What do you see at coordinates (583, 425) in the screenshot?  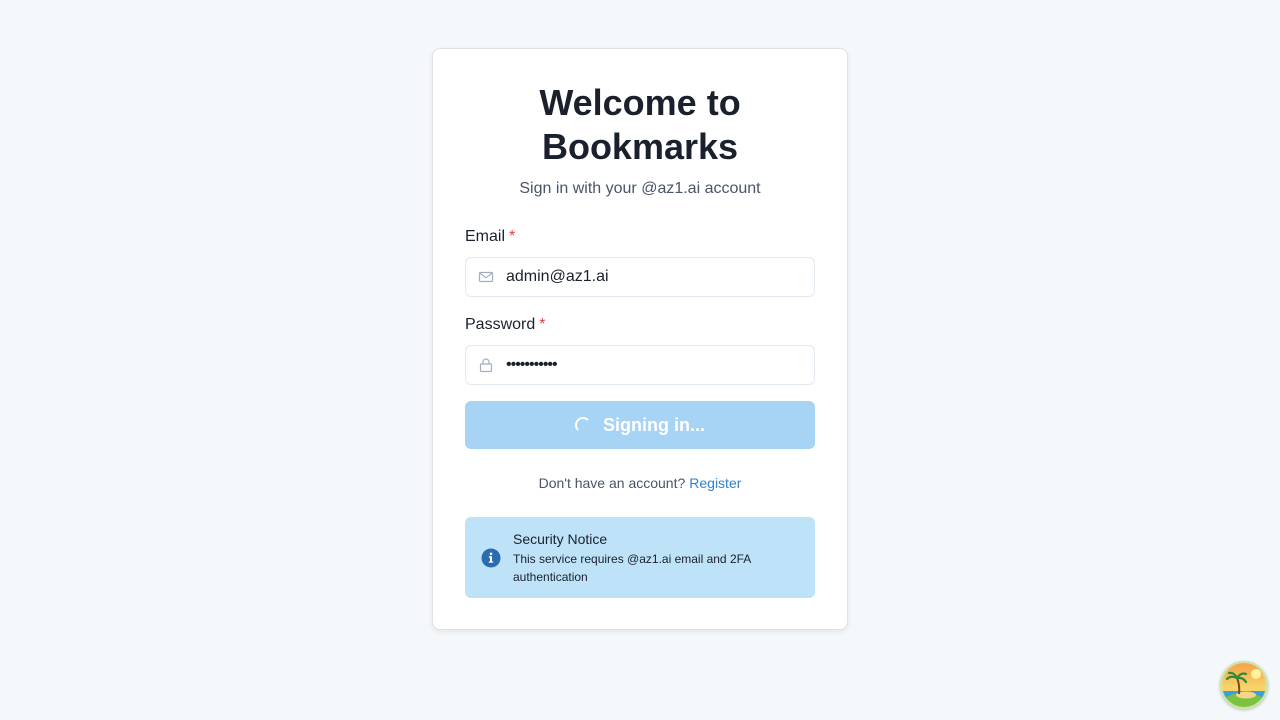 I see `loading-spinner-icon` at bounding box center [583, 425].